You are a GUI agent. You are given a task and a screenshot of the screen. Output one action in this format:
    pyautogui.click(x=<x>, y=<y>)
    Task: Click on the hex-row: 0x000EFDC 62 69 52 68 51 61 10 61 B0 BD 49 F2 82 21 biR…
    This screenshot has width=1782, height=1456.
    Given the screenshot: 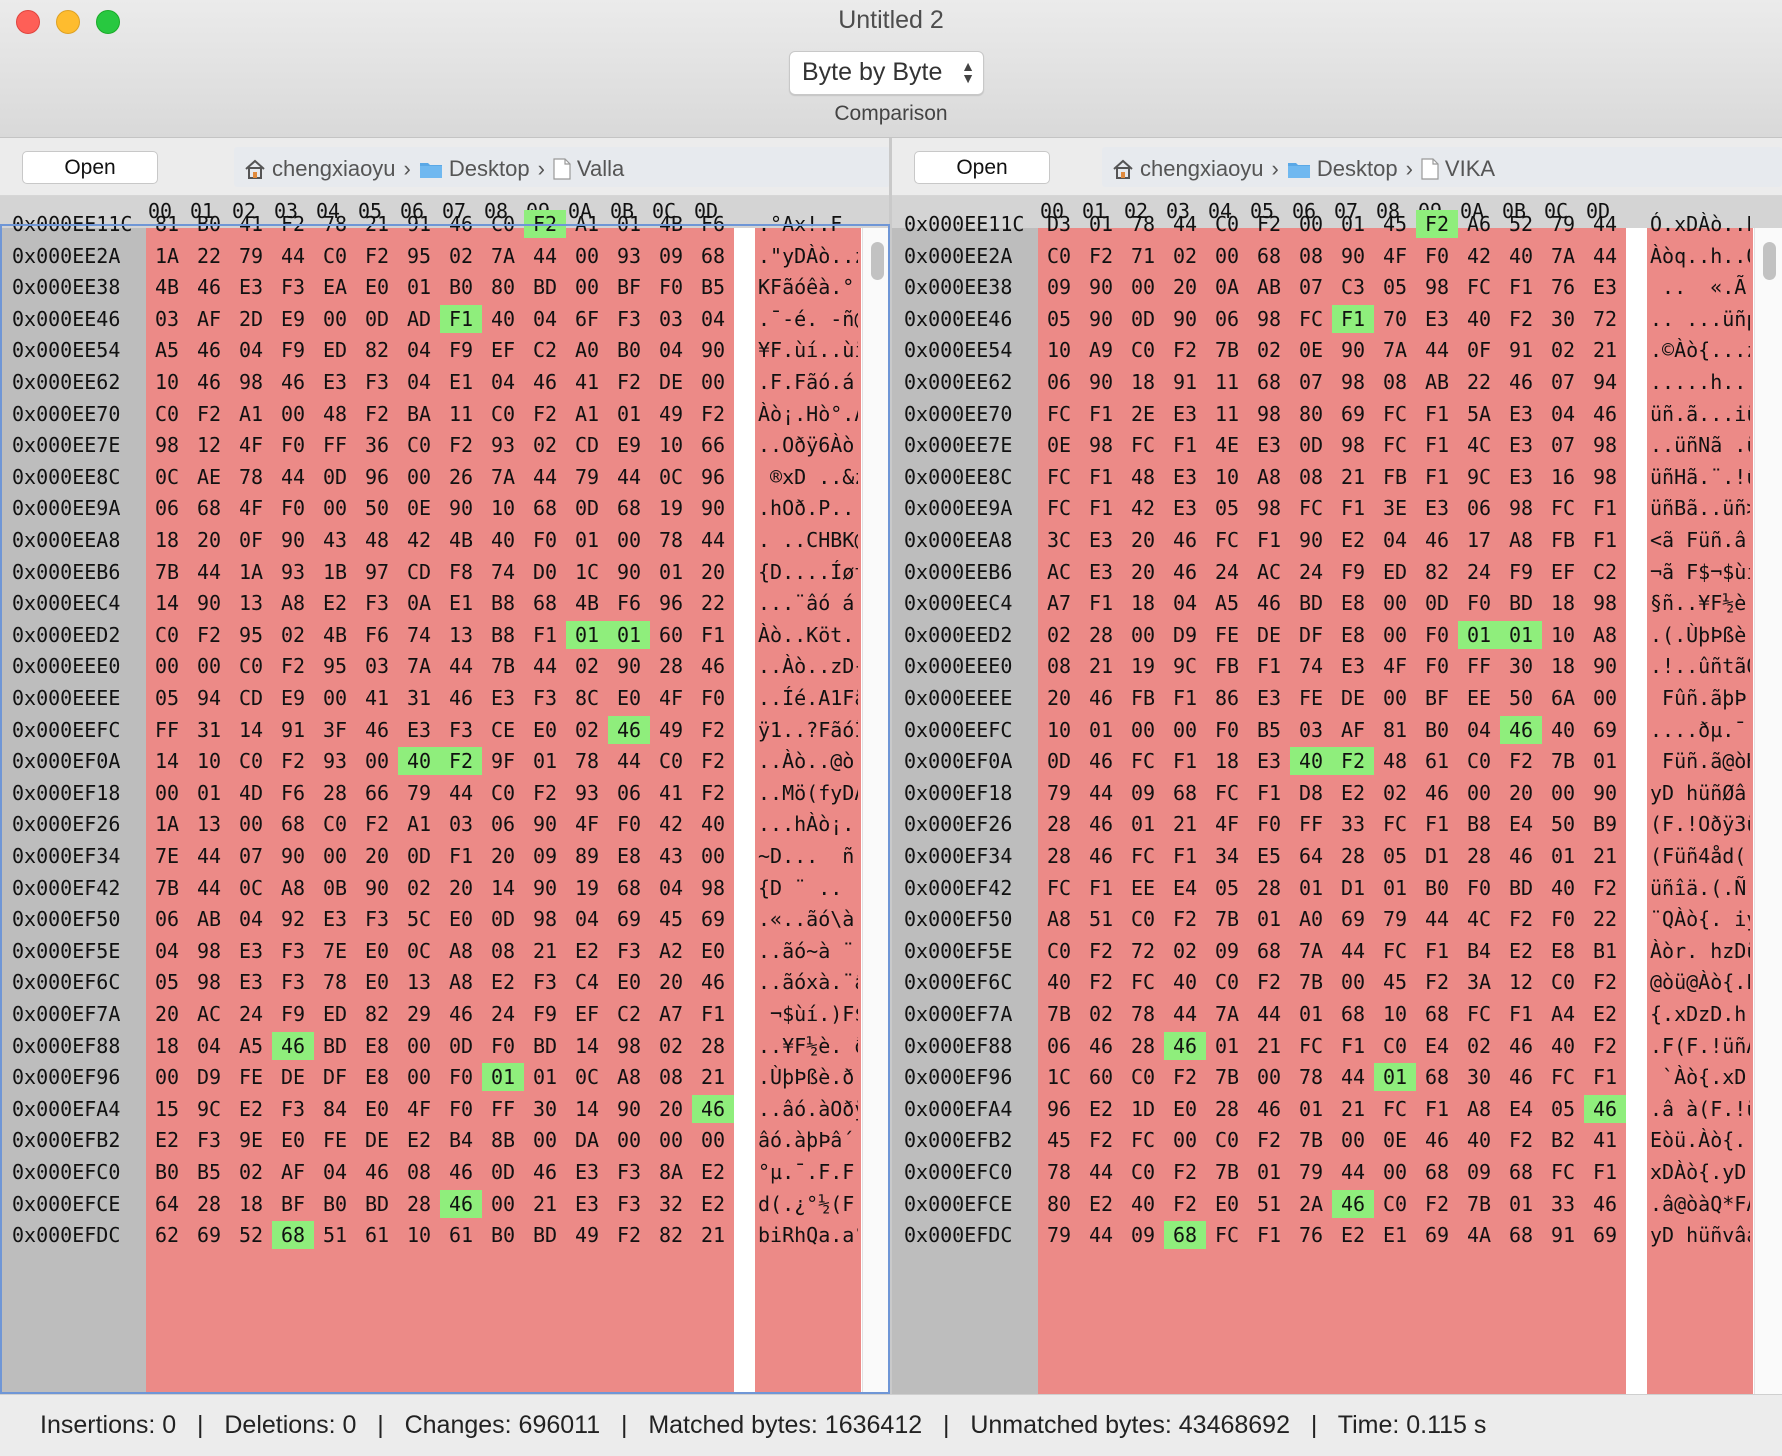 What is the action you would take?
    pyautogui.click(x=445, y=1233)
    